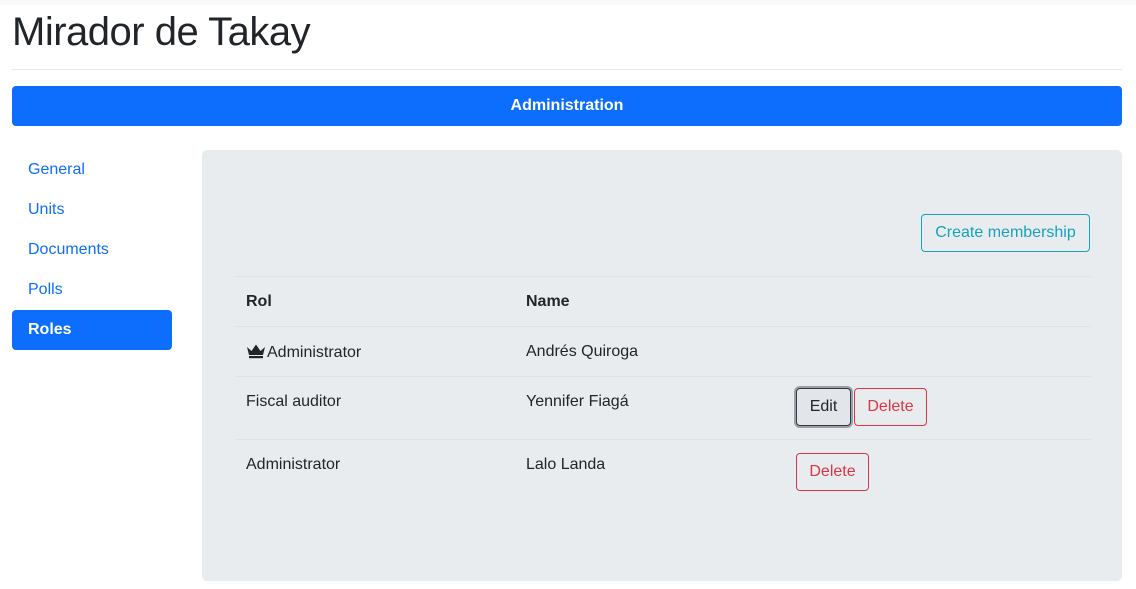  Describe the element at coordinates (582, 352) in the screenshot. I see `name-cell: Andrés Quiroga` at that location.